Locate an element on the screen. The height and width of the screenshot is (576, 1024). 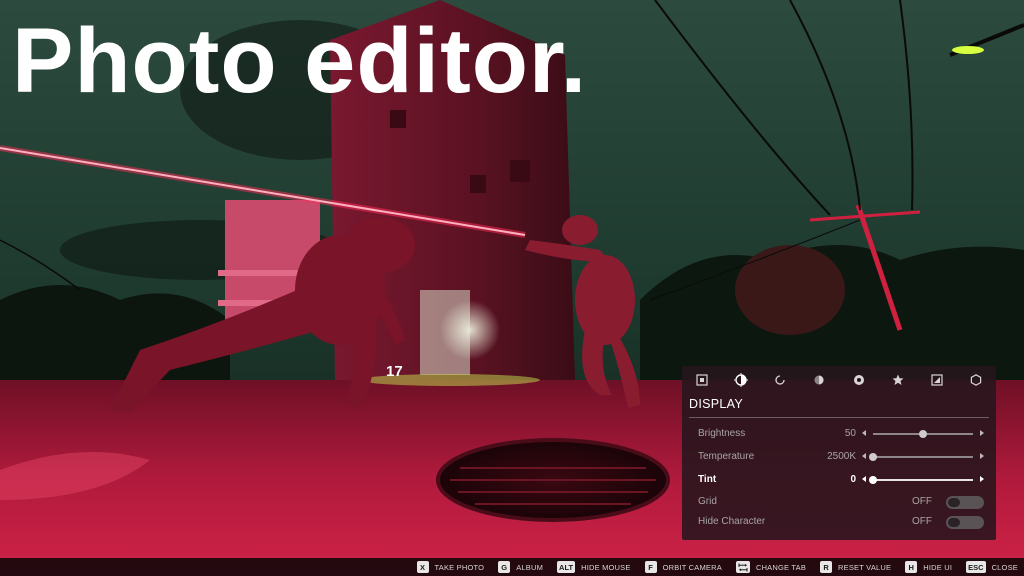
lens-icon is located at coordinates (780, 380).